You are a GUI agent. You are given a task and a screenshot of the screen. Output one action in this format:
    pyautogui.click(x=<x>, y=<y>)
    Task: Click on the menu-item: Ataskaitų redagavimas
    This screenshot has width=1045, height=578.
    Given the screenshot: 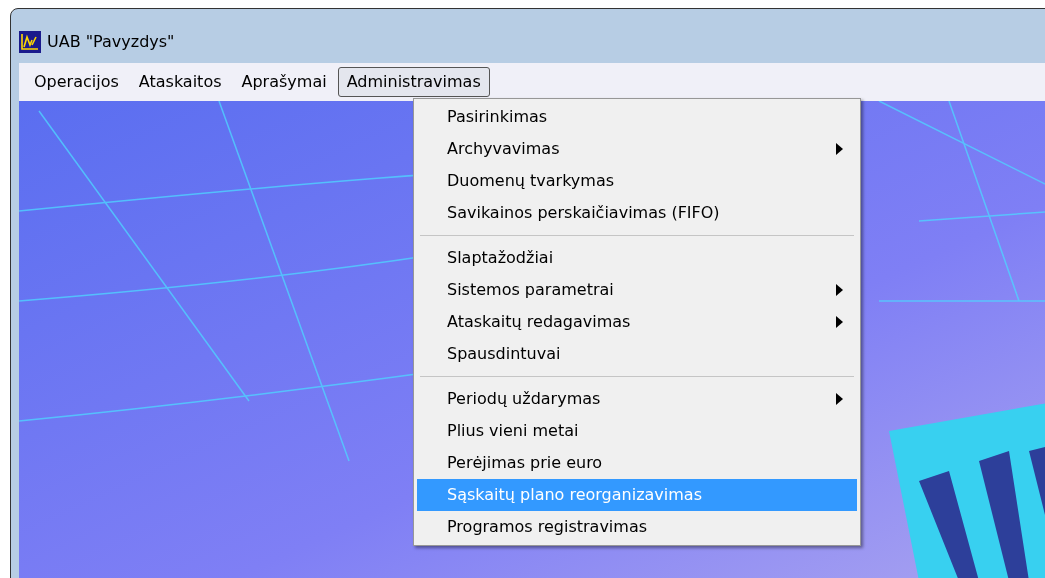 What is the action you would take?
    pyautogui.click(x=637, y=322)
    